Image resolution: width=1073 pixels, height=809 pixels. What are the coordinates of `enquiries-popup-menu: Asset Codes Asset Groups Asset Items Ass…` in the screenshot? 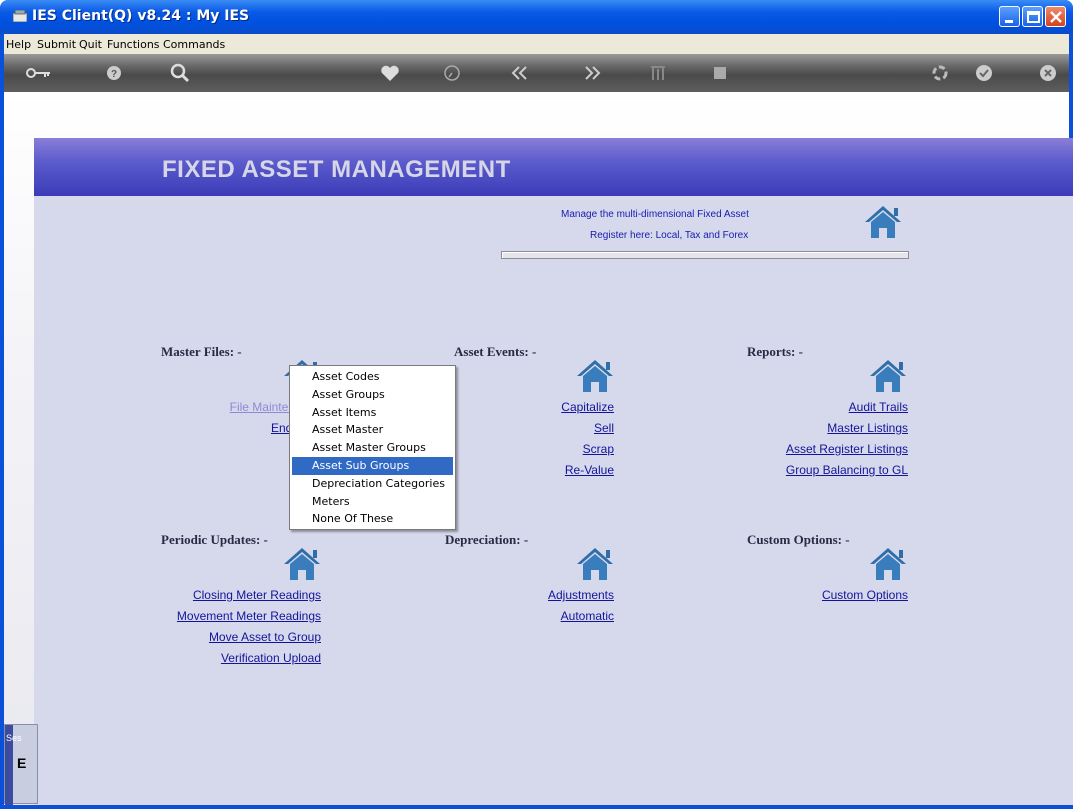 It's located at (372, 447).